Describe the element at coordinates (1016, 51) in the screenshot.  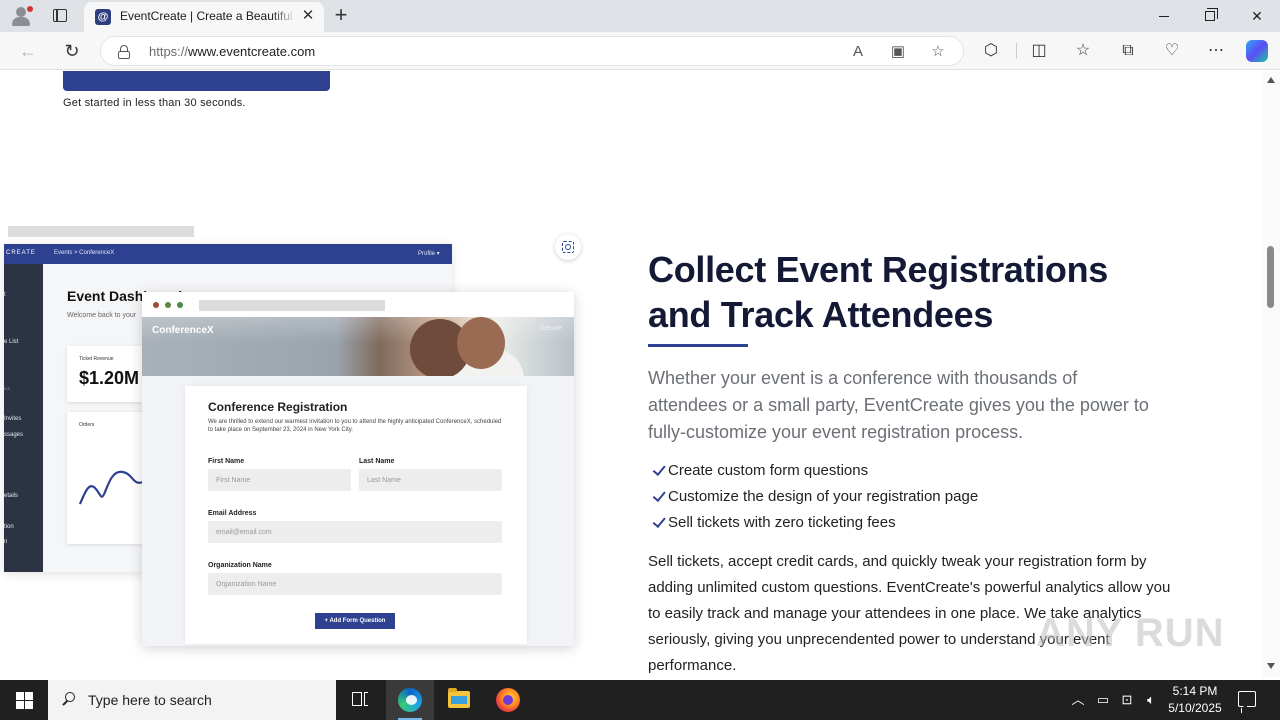
I see `toolbar-divider` at that location.